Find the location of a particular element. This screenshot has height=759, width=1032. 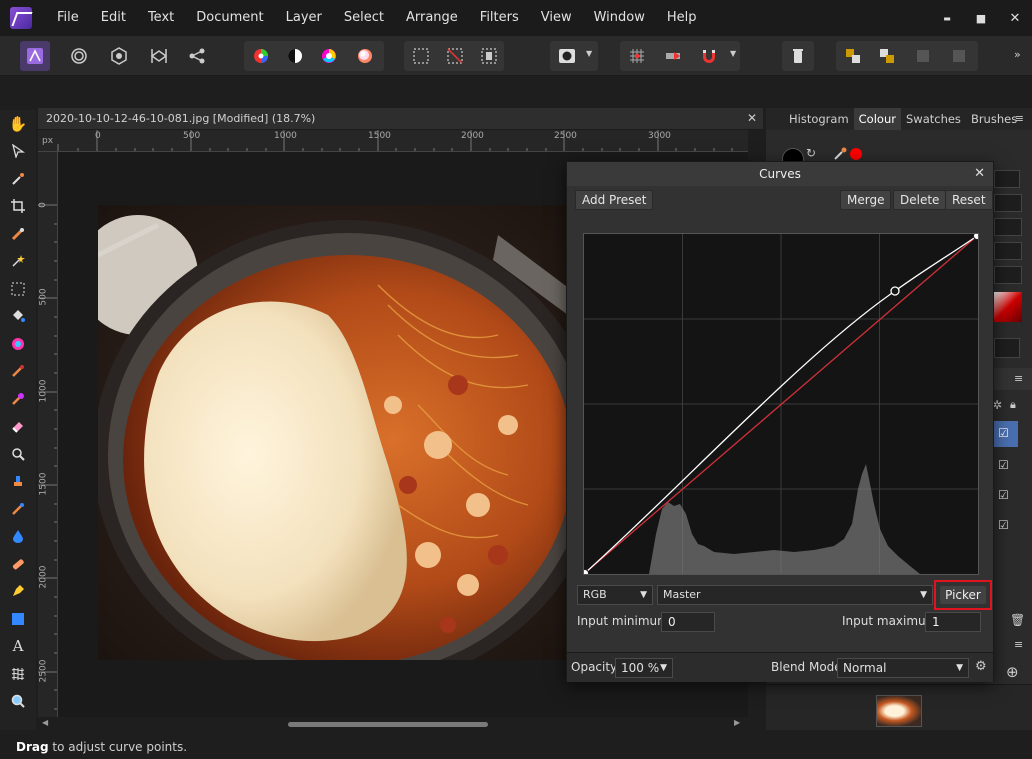

curve-point-mid is located at coordinates (895, 291).